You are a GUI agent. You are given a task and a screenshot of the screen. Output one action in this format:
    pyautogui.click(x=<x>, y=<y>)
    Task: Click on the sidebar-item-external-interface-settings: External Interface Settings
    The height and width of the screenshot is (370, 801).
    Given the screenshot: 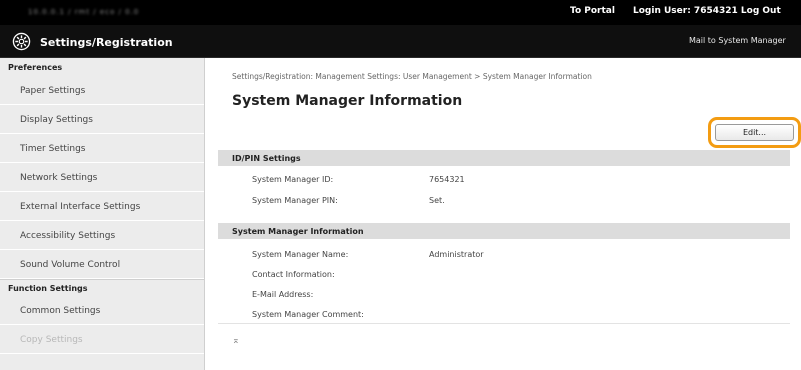 What is the action you would take?
    pyautogui.click(x=102, y=206)
    